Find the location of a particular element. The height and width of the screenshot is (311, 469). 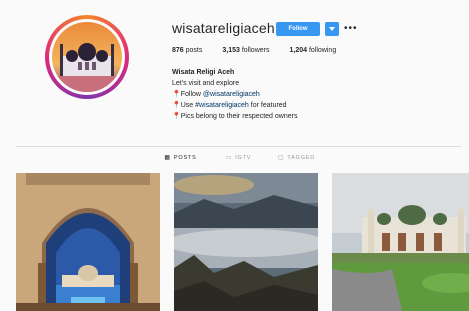

bio-line-2: 📍Follow @wisatareligiaceh is located at coordinates (234, 94).